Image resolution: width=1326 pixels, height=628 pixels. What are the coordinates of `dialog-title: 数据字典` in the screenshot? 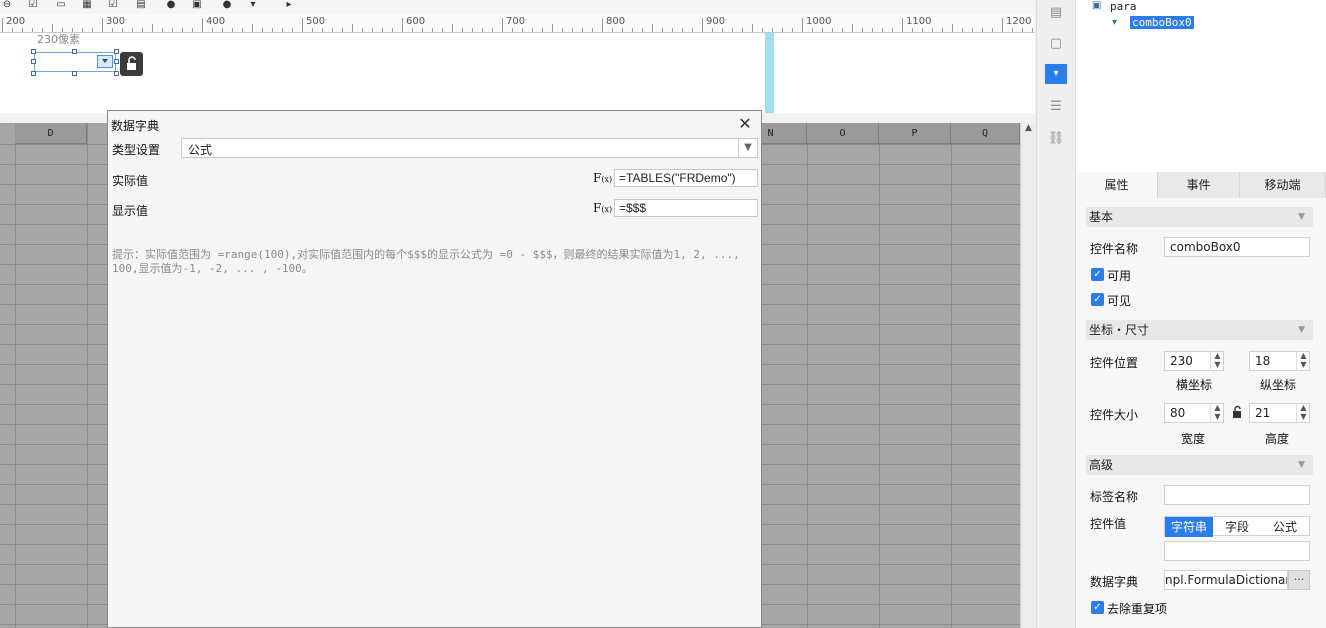 It's located at (135, 126).